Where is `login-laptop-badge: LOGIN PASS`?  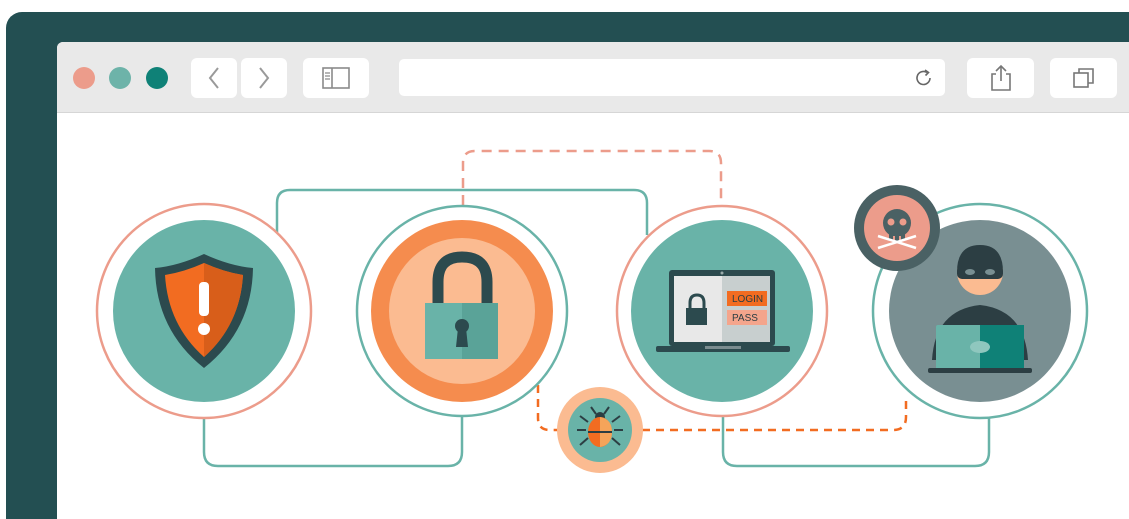 login-laptop-badge: LOGIN PASS is located at coordinates (722, 311).